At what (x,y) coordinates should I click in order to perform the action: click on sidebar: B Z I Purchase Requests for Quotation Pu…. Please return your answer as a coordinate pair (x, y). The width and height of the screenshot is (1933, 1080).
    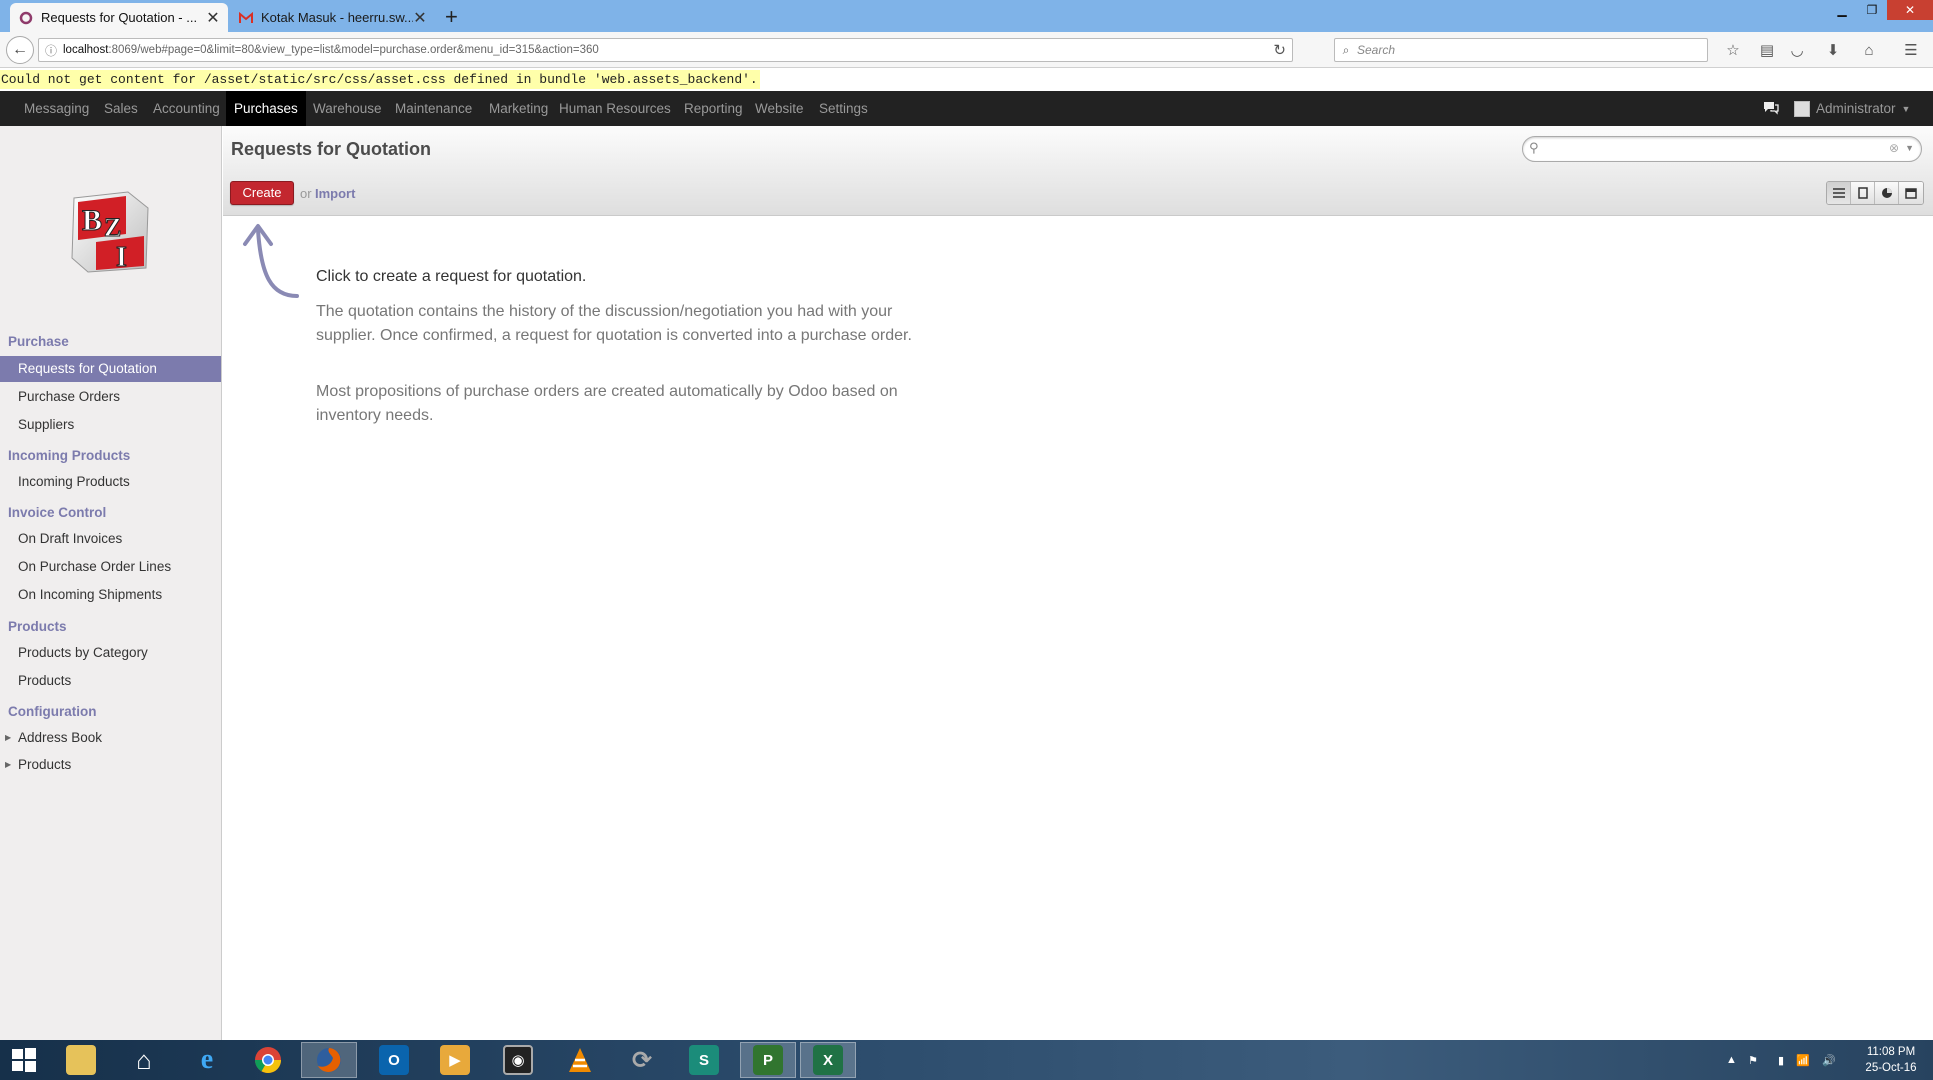
    Looking at the image, I should click on (111, 583).